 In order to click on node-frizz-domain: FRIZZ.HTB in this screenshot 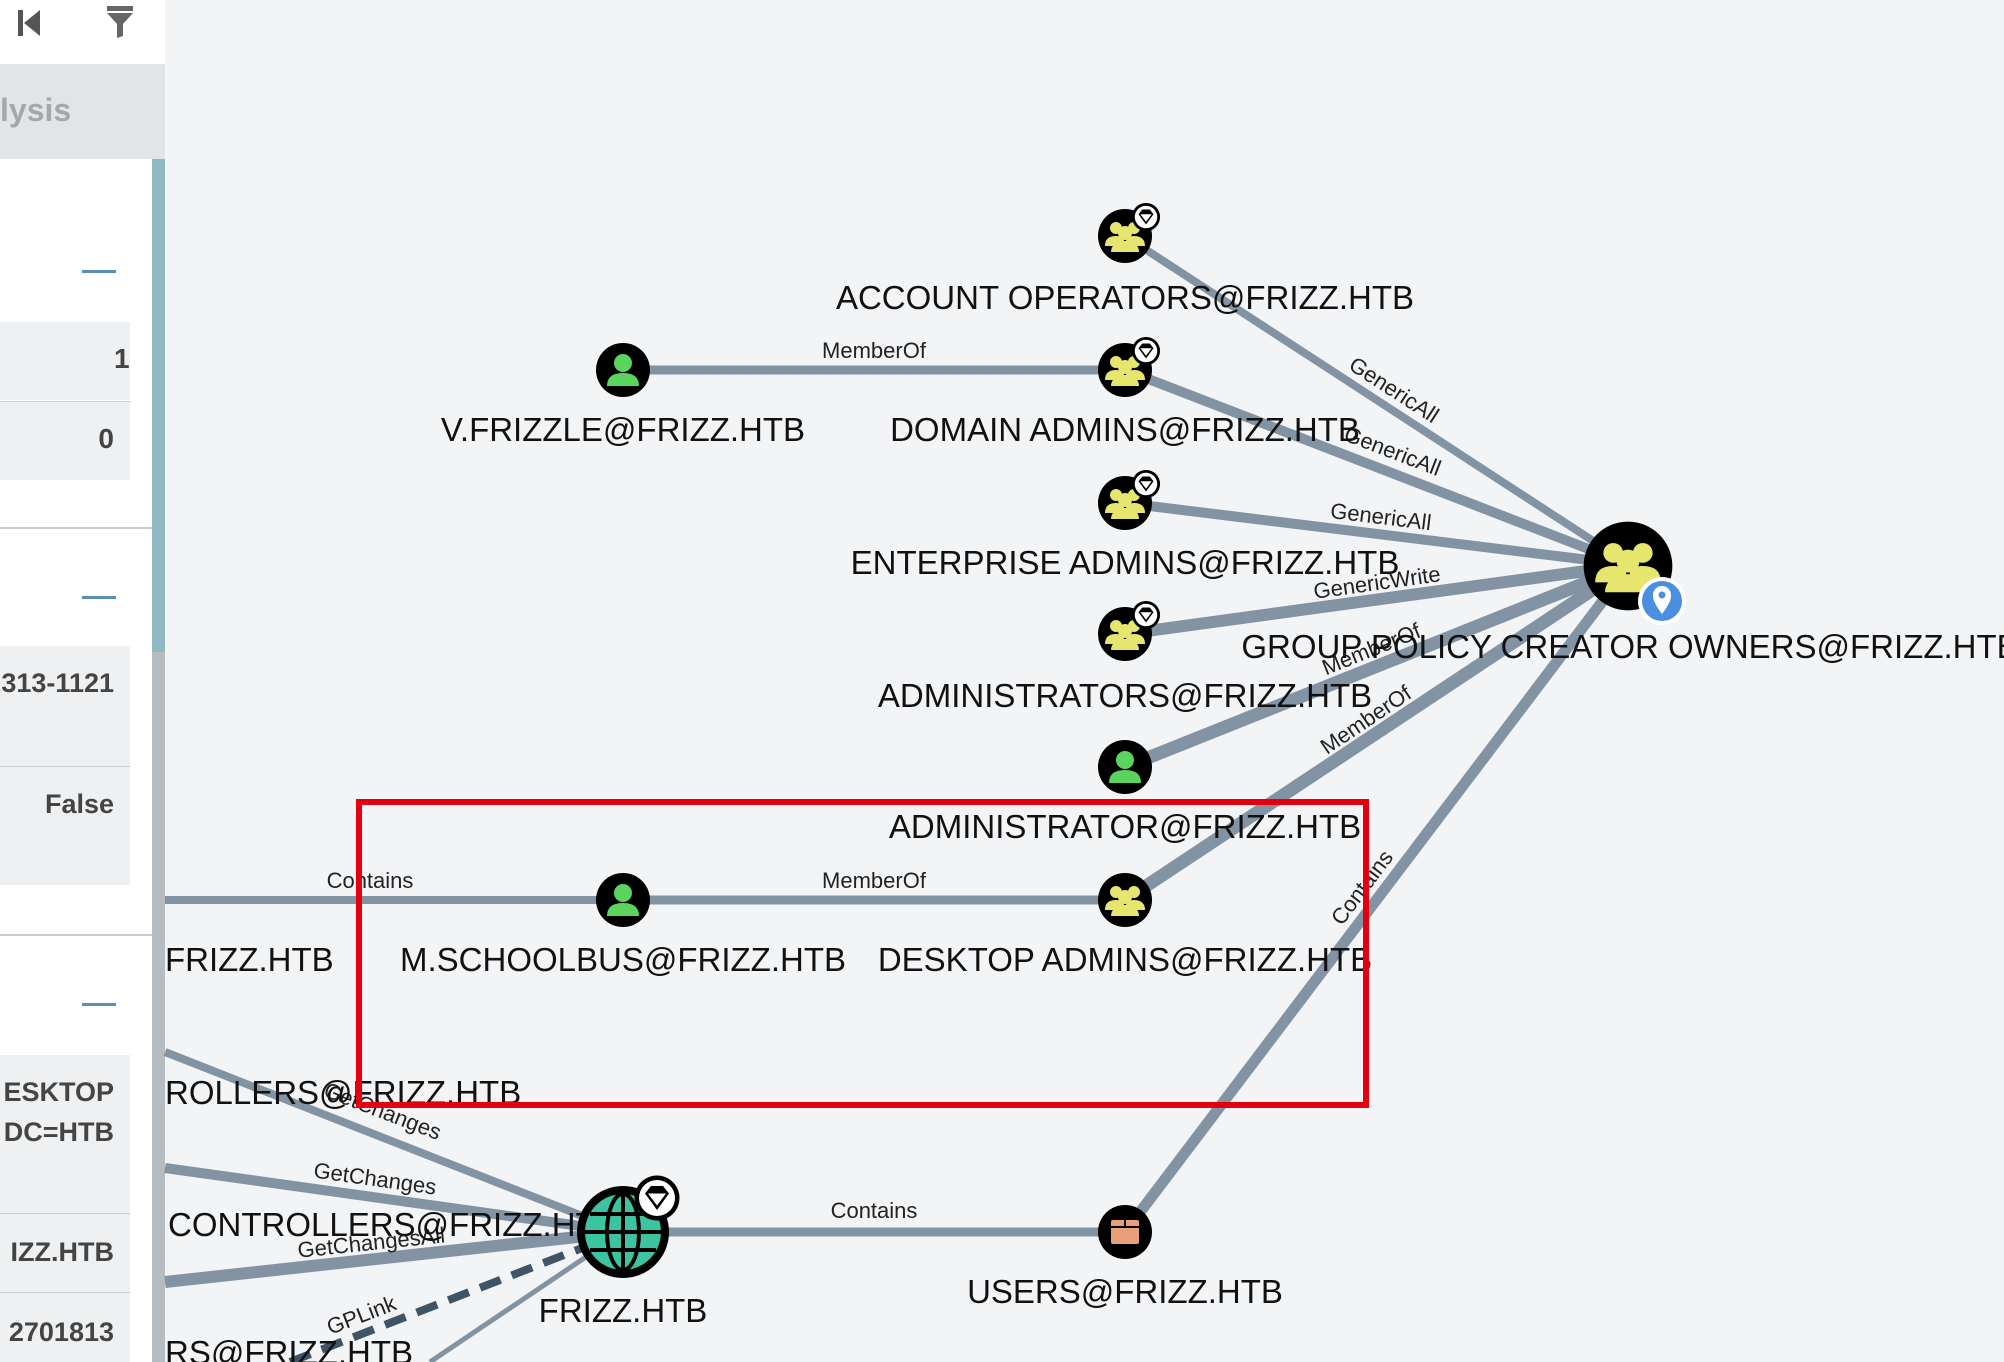, I will do `click(623, 1252)`.